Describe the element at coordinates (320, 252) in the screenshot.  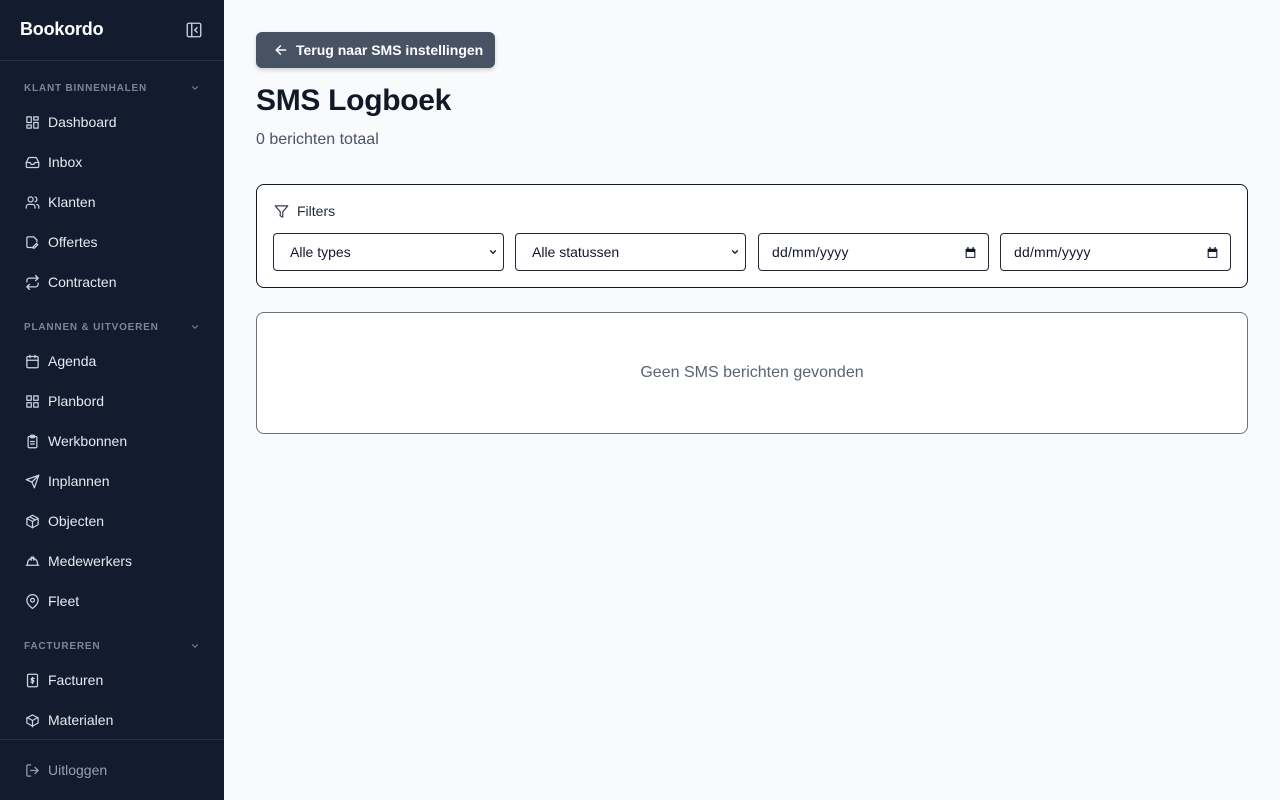
I see `type-select-value: Alle types` at that location.